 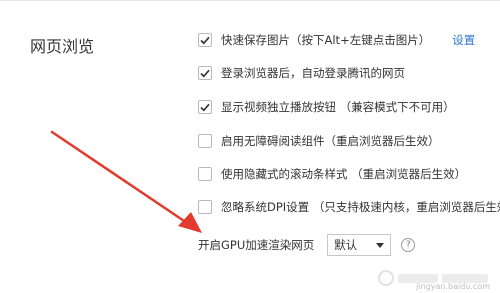 I want to click on option-video-button: 显示视频独立播放按钮 （兼容模式下不可用）, so click(x=326, y=107).